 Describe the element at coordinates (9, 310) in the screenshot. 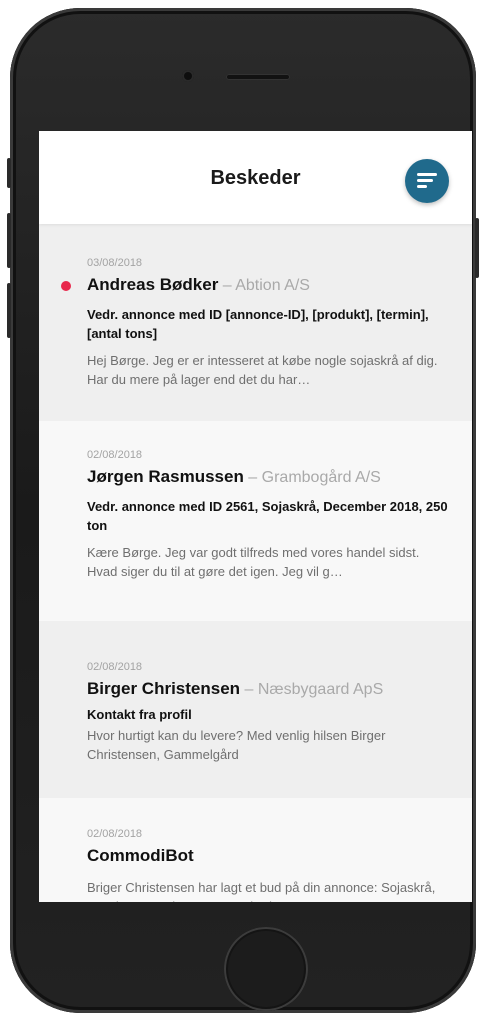

I see `volume-down-button` at that location.